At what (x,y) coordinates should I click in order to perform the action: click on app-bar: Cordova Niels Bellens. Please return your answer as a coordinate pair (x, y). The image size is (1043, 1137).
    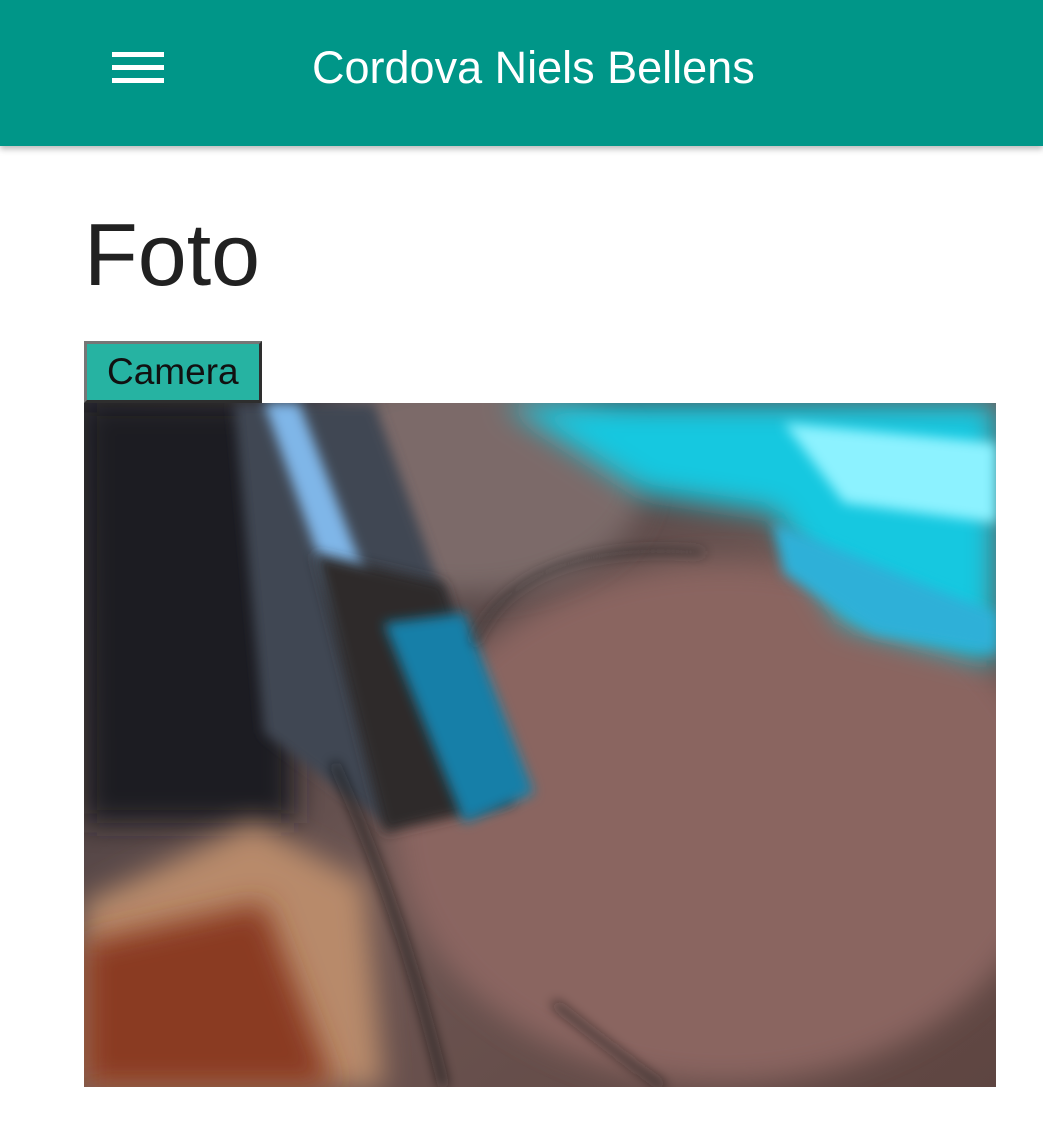
    Looking at the image, I should click on (521, 73).